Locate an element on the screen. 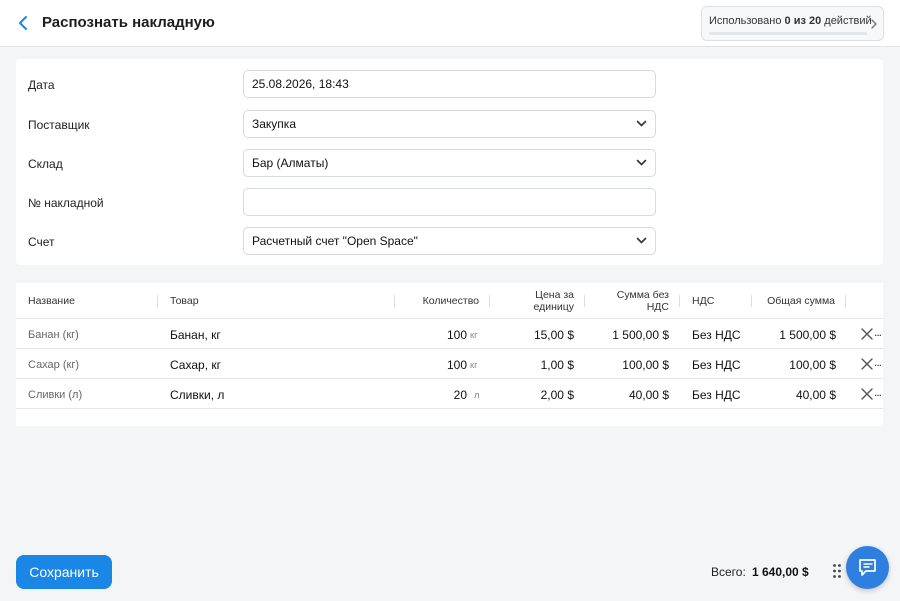 The image size is (900, 601). column-price: Цена за единицу is located at coordinates (553, 301).